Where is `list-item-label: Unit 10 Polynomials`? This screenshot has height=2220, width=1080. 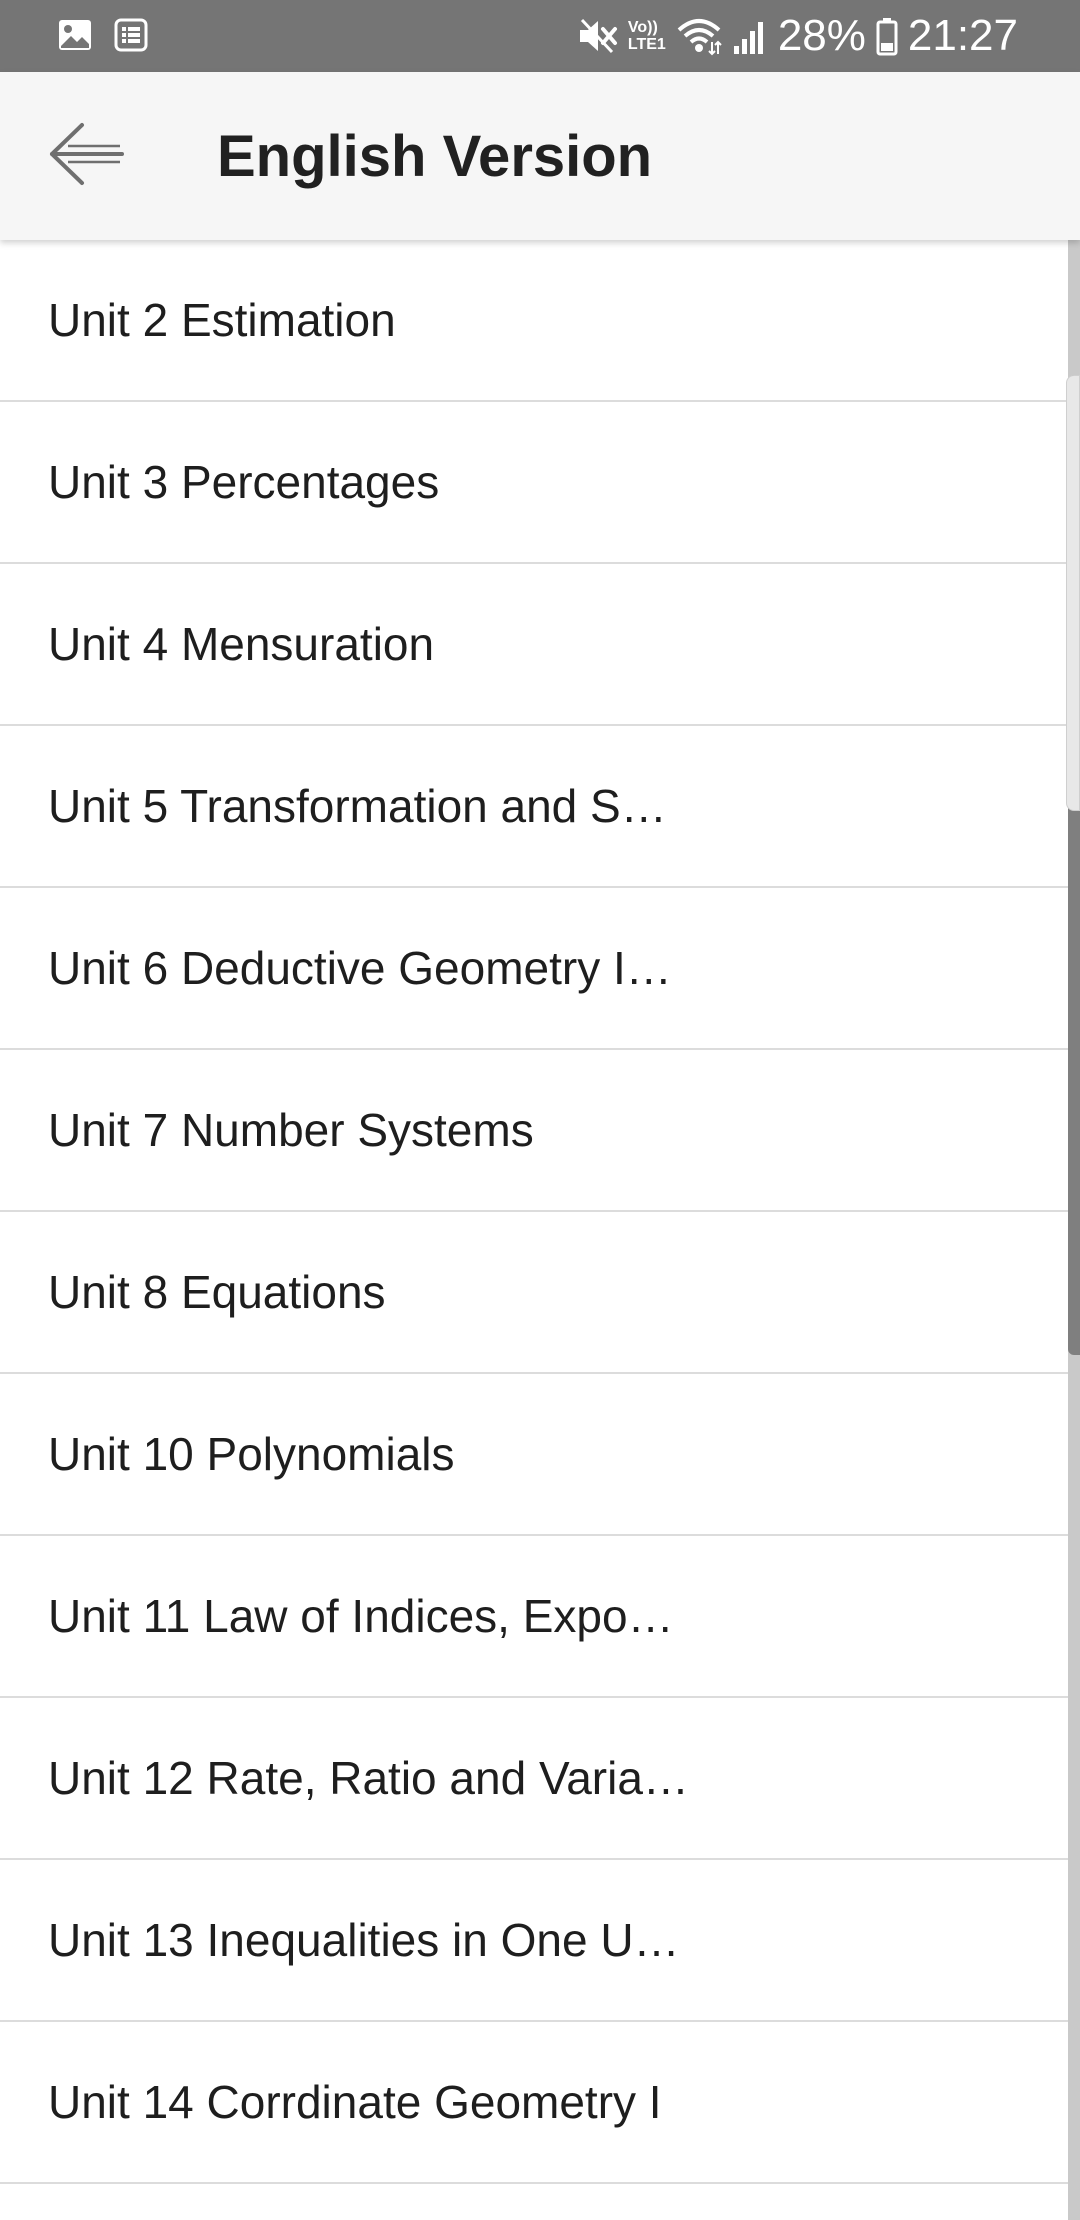
list-item-label: Unit 10 Polynomials is located at coordinates (251, 1454).